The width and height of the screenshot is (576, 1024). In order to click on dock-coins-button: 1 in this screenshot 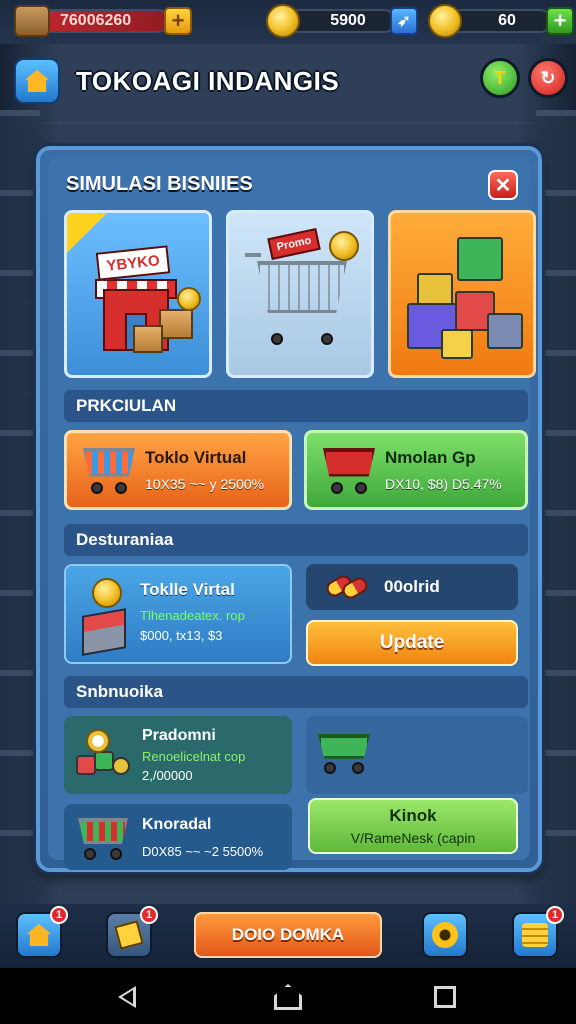, I will do `click(538, 932)`.